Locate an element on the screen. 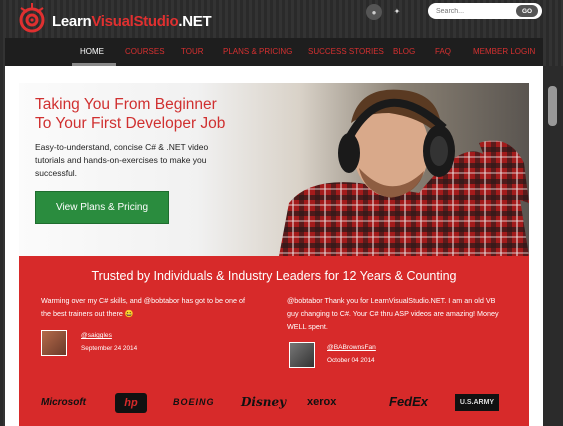 Image resolution: width=563 pixels, height=426 pixels. brand-xerox: xerox is located at coordinates (322, 402).